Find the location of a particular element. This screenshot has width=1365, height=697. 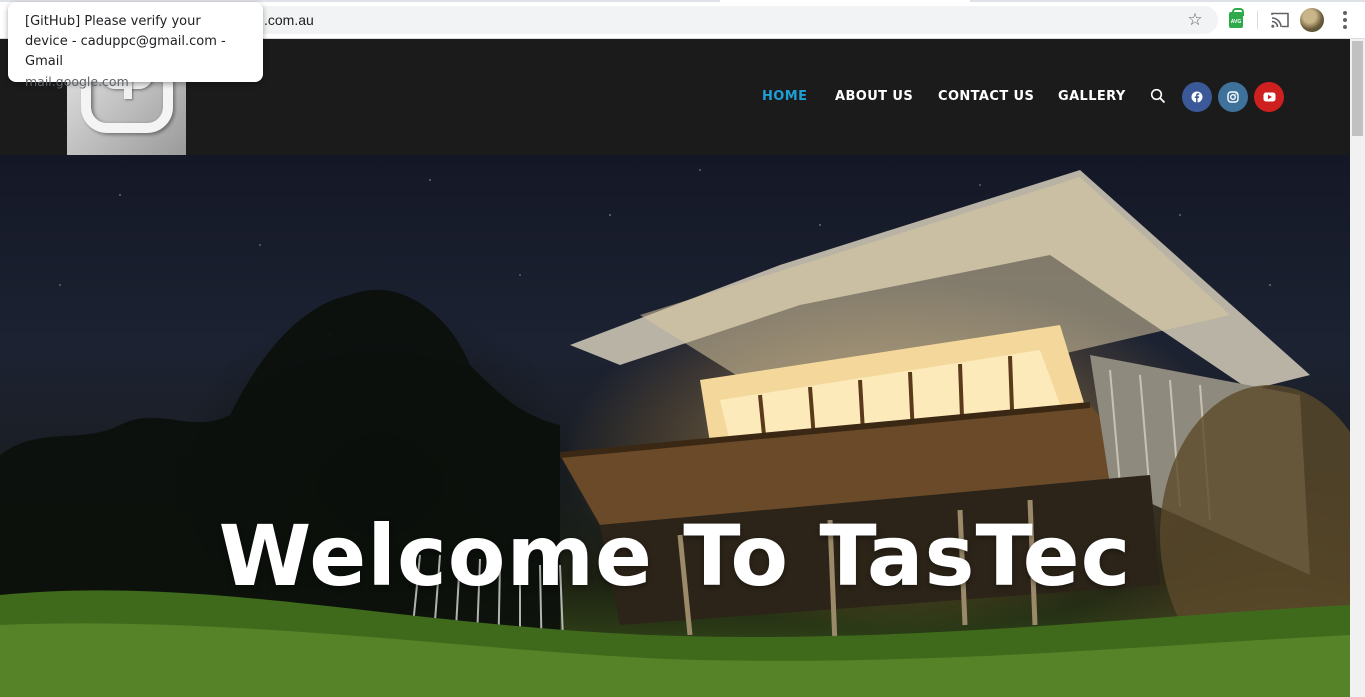

menu-icon is located at coordinates (1345, 20).